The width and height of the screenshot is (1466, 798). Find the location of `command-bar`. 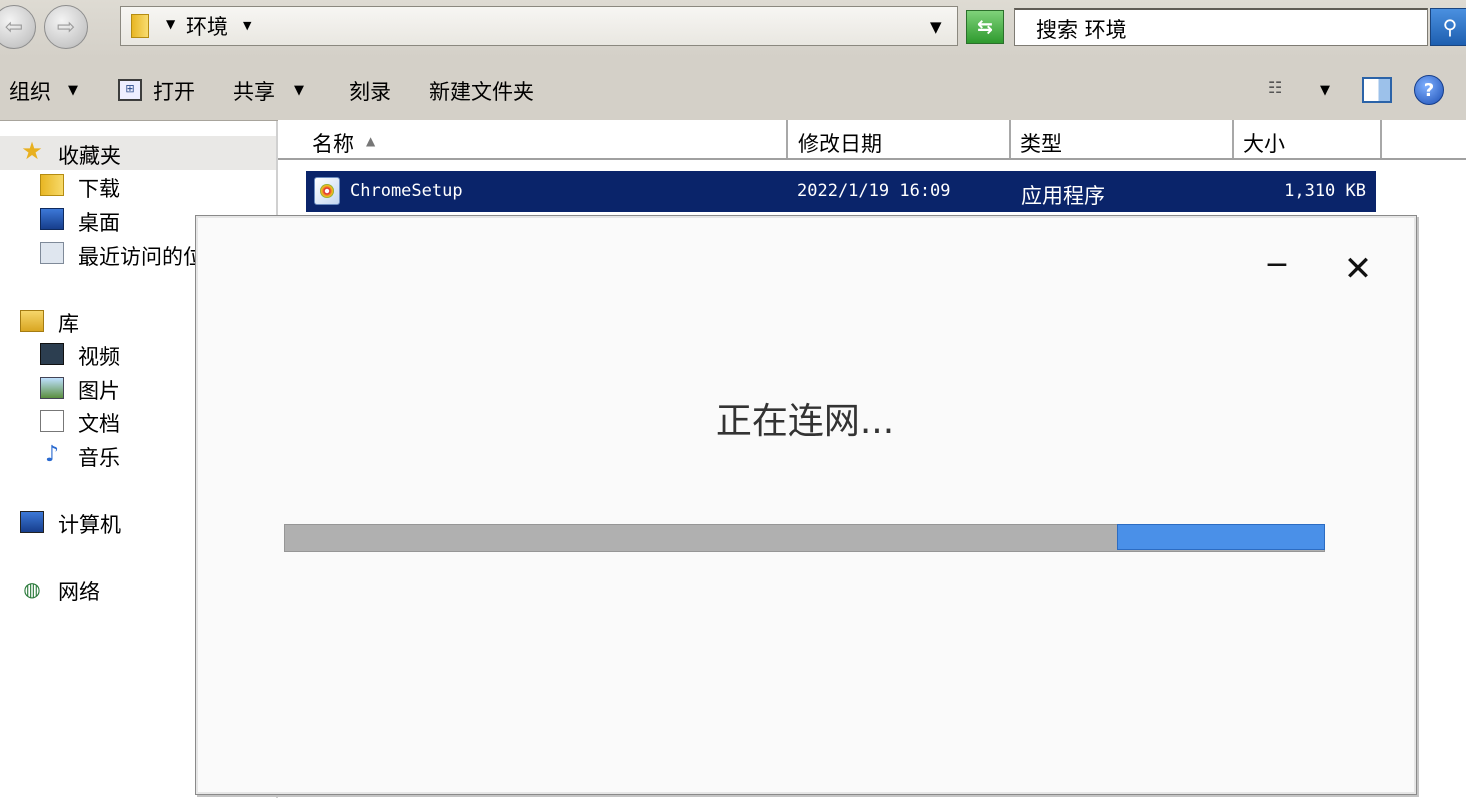

command-bar is located at coordinates (733, 89).